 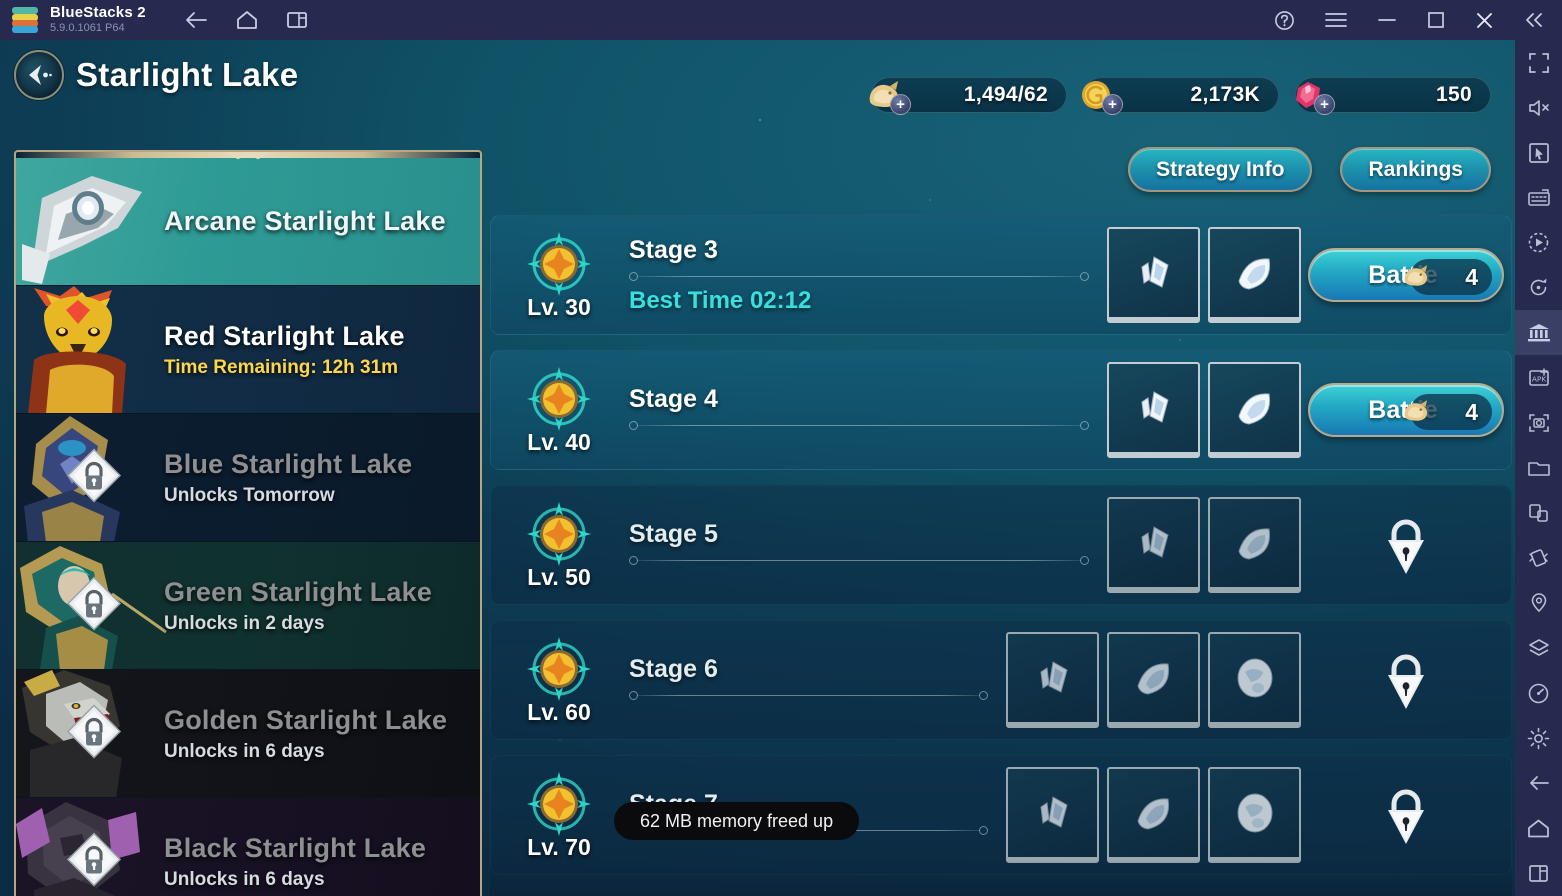 I want to click on mute-icon, so click(x=1538, y=107).